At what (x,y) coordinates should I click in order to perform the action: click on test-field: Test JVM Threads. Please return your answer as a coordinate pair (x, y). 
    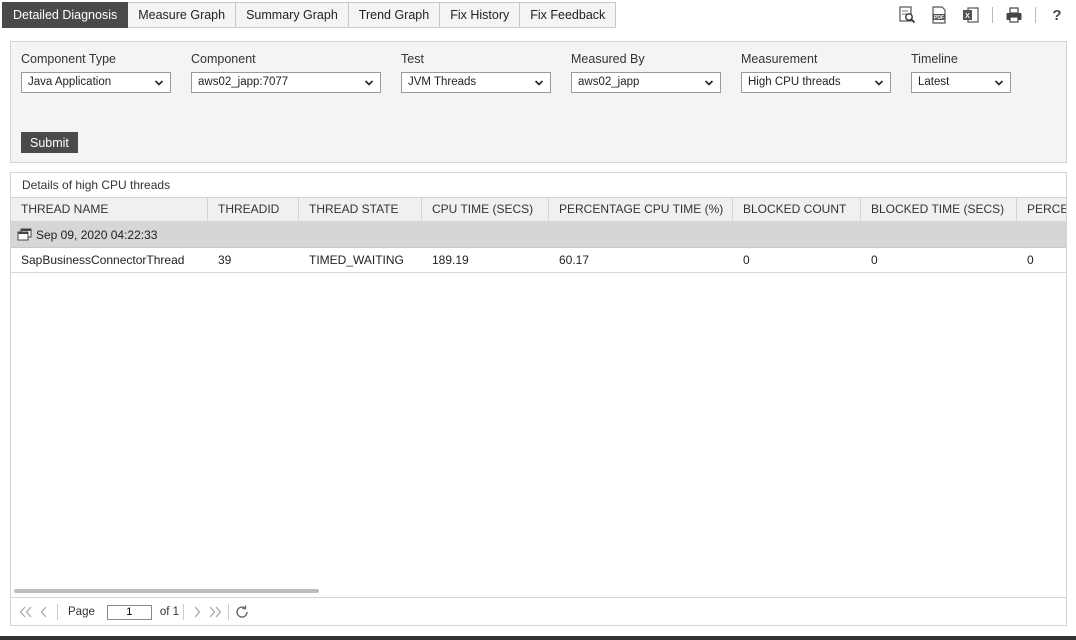
    Looking at the image, I should click on (476, 72).